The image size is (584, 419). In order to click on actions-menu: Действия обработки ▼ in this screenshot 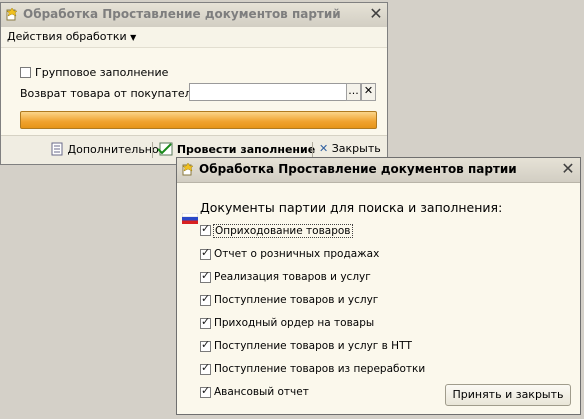, I will do `click(71, 36)`.